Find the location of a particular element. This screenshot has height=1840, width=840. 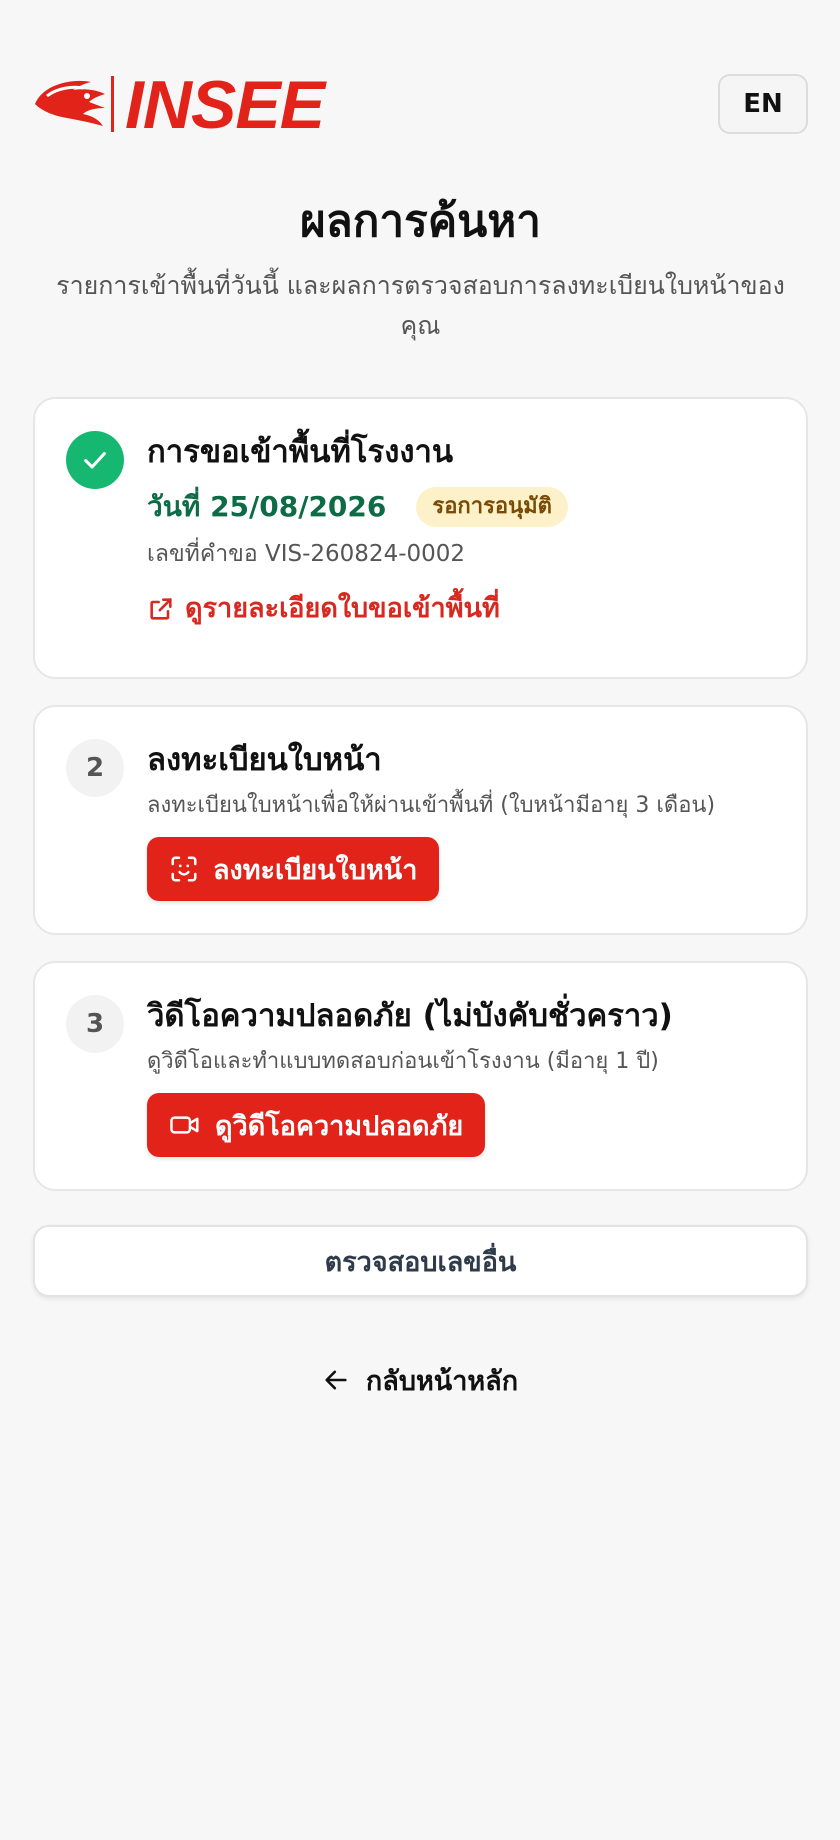

step-number-badge: 3 is located at coordinates (95, 1024).